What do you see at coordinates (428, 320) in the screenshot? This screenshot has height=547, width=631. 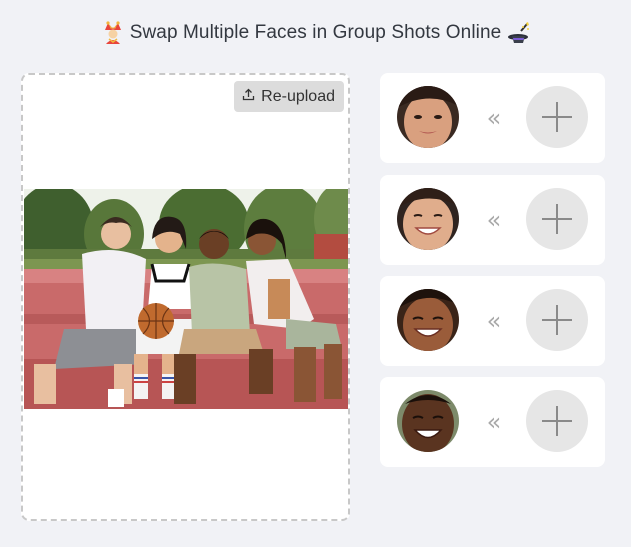 I see `face-3-avatar` at bounding box center [428, 320].